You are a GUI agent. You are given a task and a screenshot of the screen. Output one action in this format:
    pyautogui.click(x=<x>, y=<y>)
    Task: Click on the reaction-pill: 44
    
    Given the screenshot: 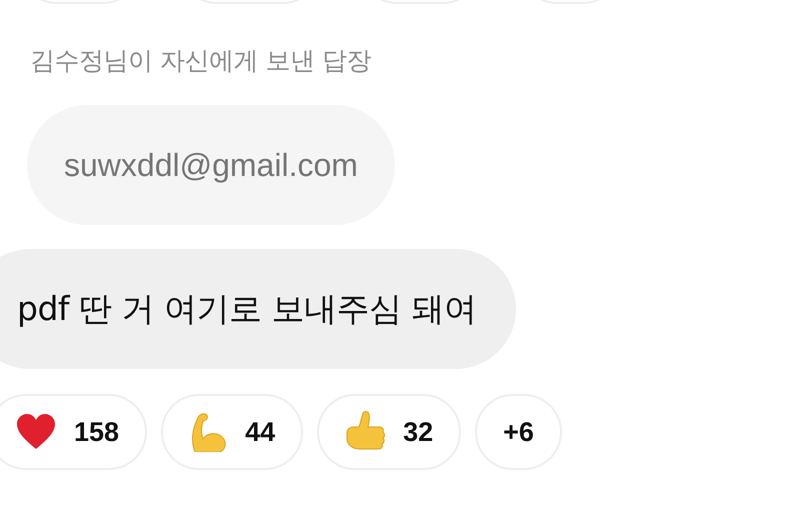 What is the action you would take?
    pyautogui.click(x=232, y=432)
    